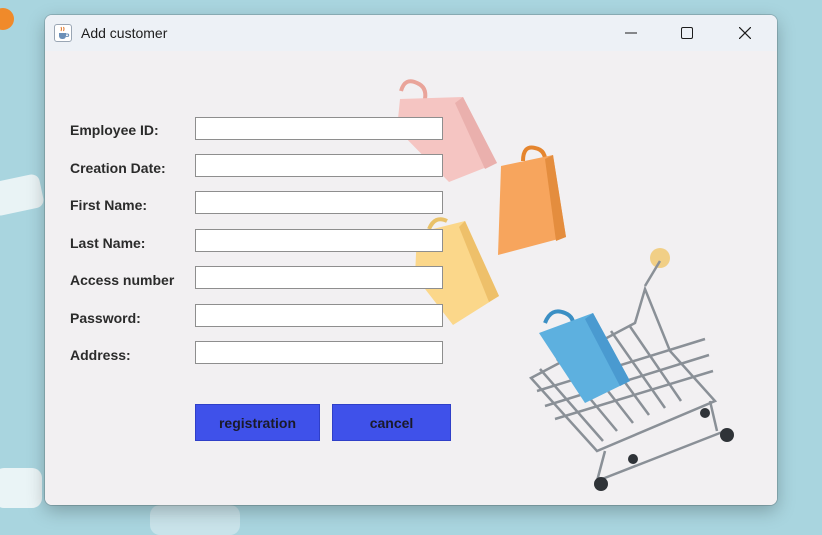 Image resolution: width=822 pixels, height=535 pixels. What do you see at coordinates (114, 130) in the screenshot?
I see `employee-id-label: Employee ID:` at bounding box center [114, 130].